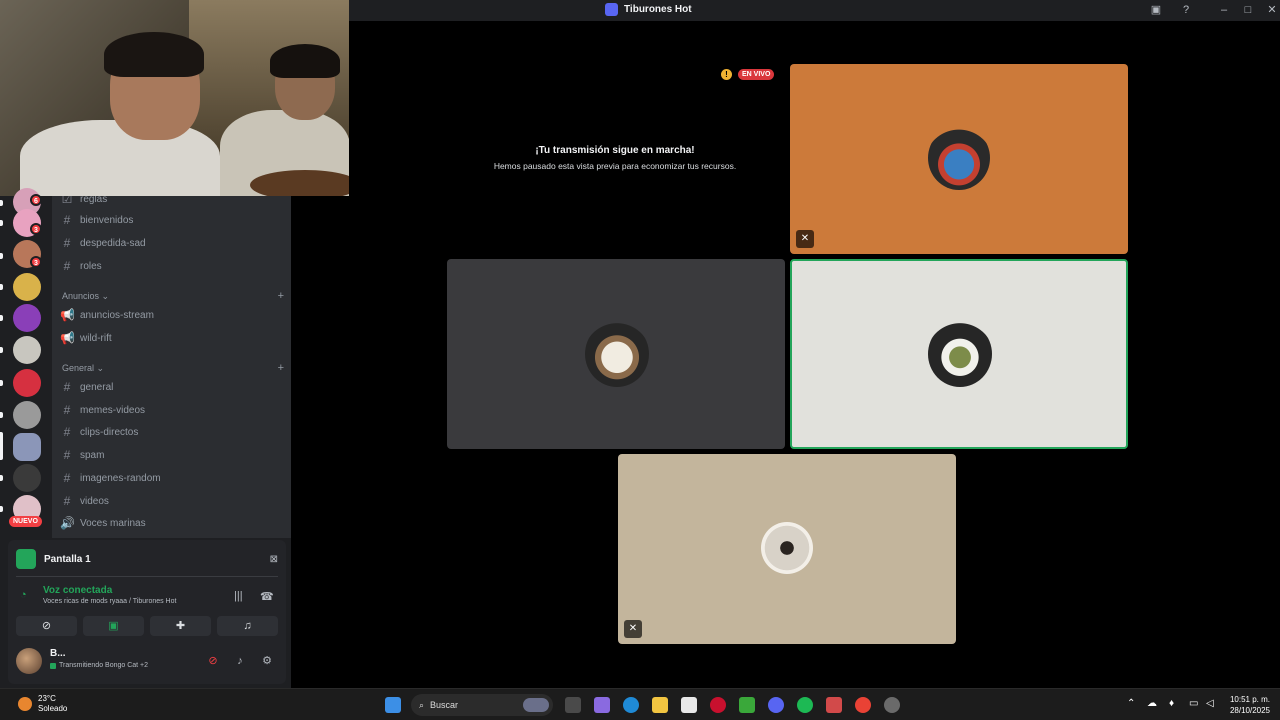 This screenshot has width=1280, height=720. I want to click on channel-label: spam, so click(92, 455).